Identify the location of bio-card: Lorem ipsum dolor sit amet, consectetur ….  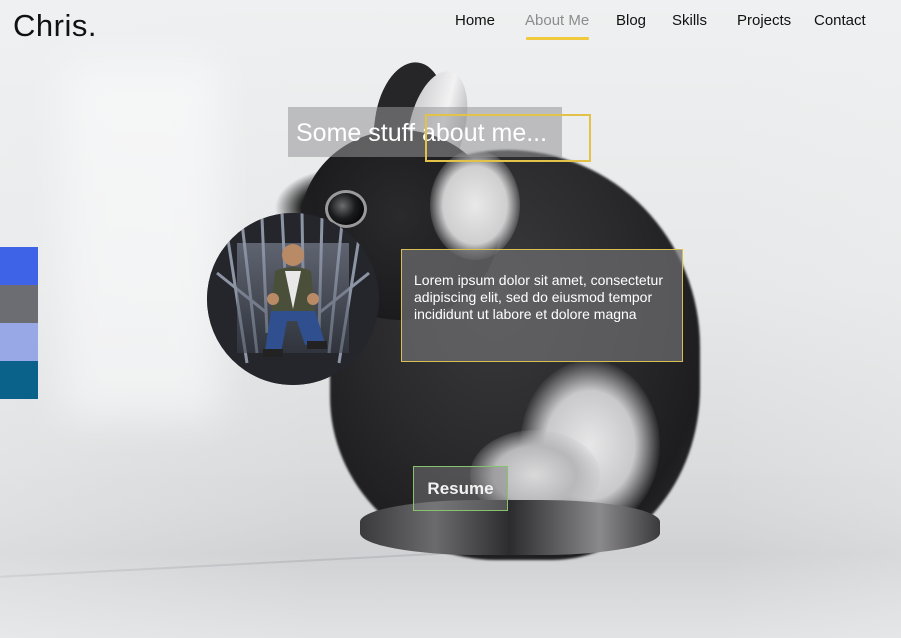
(542, 305).